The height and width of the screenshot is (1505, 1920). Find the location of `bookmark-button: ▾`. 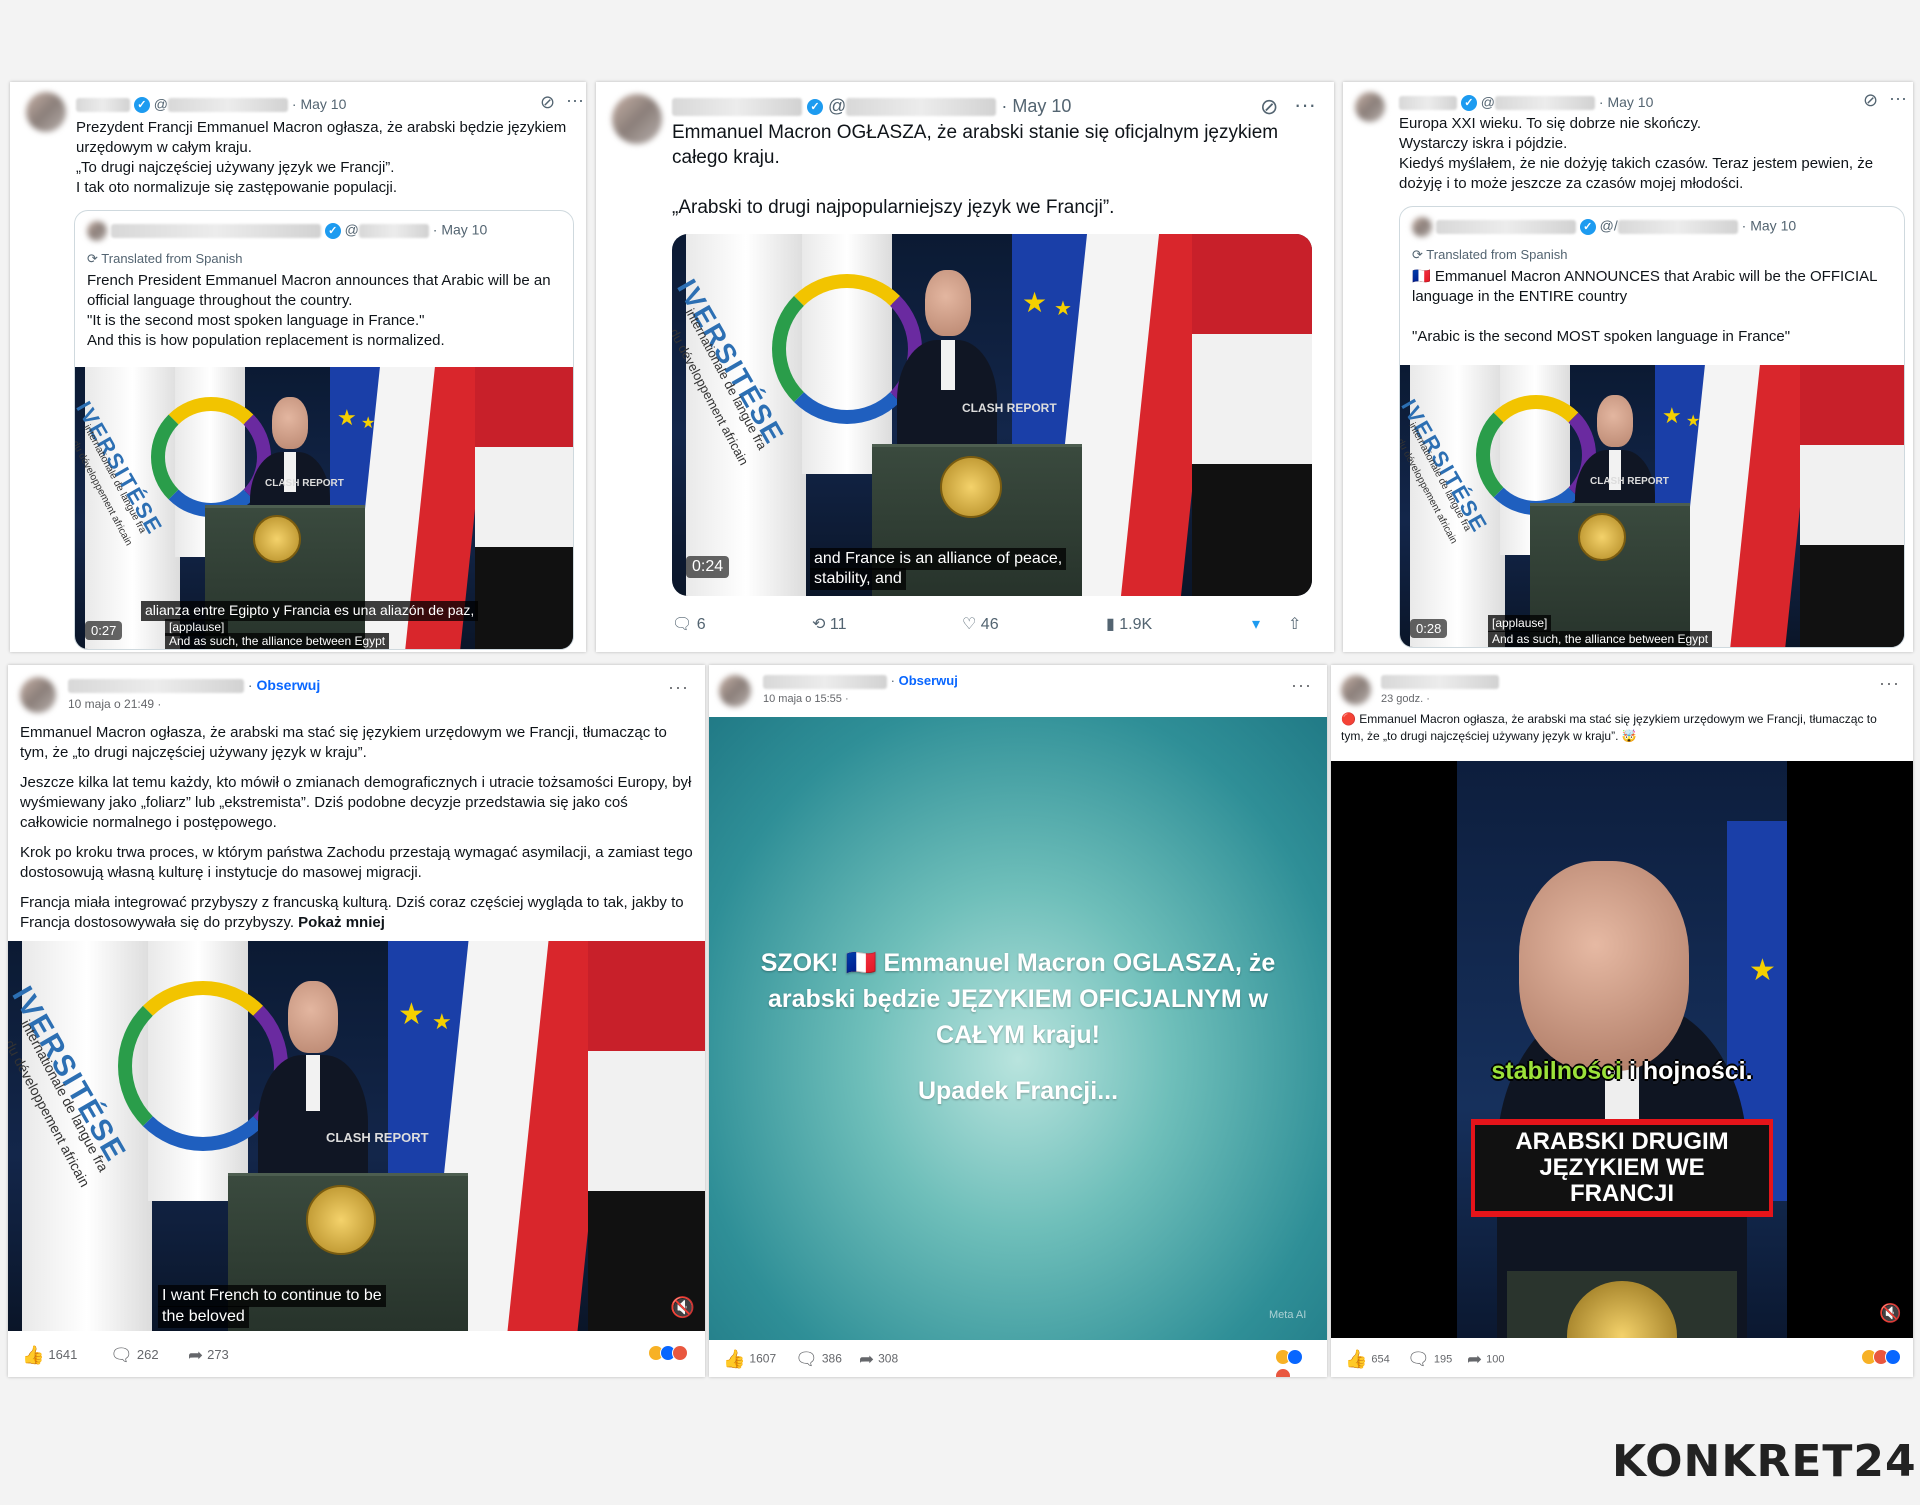

bookmark-button: ▾ is located at coordinates (1256, 624).